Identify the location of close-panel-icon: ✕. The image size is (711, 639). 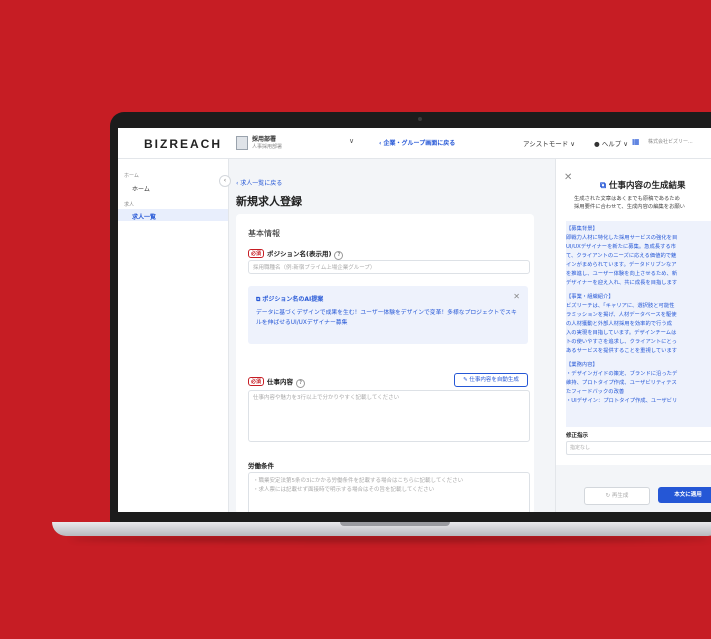
(568, 177).